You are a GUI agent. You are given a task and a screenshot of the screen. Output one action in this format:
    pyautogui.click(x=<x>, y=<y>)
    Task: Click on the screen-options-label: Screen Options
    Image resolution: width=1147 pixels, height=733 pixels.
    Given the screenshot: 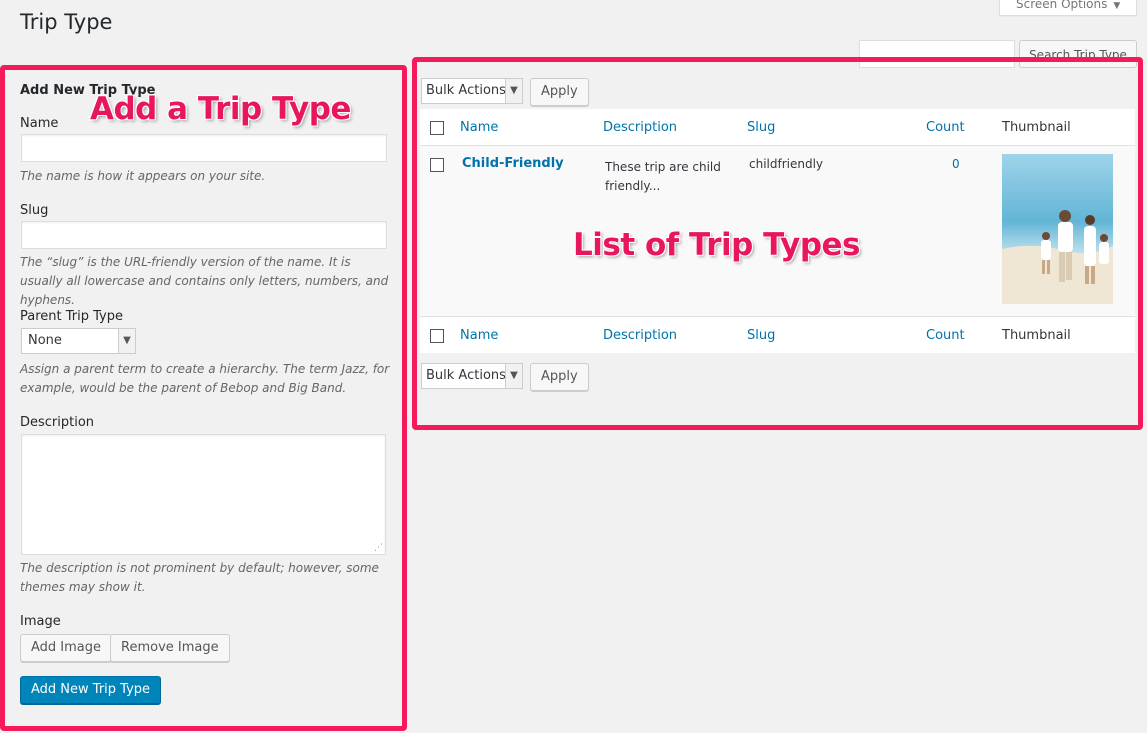 What is the action you would take?
    pyautogui.click(x=1062, y=5)
    